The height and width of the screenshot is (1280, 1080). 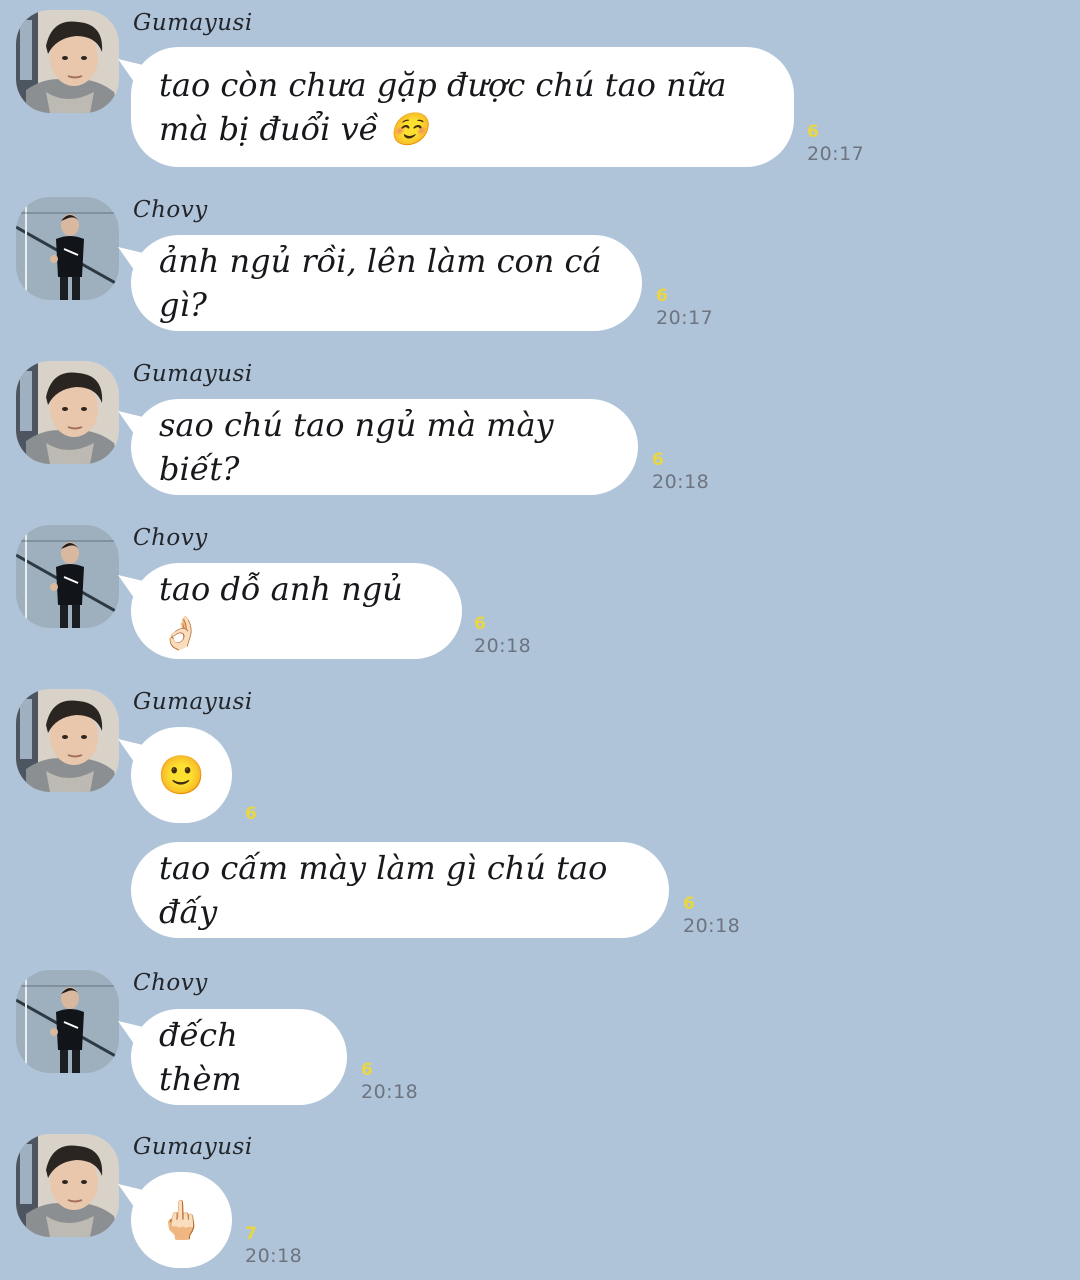 I want to click on message-bubble: tao dỗ anh ngủ 👌🏻, so click(x=296, y=611).